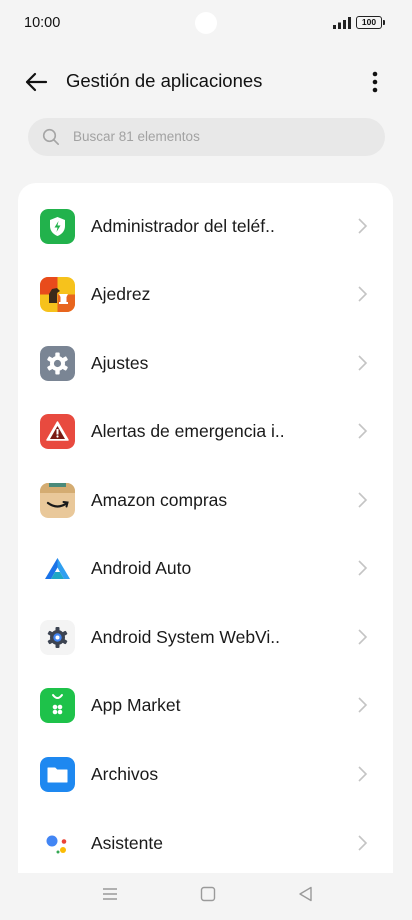 Image resolution: width=412 pixels, height=920 pixels. I want to click on chess-icon, so click(57, 294).